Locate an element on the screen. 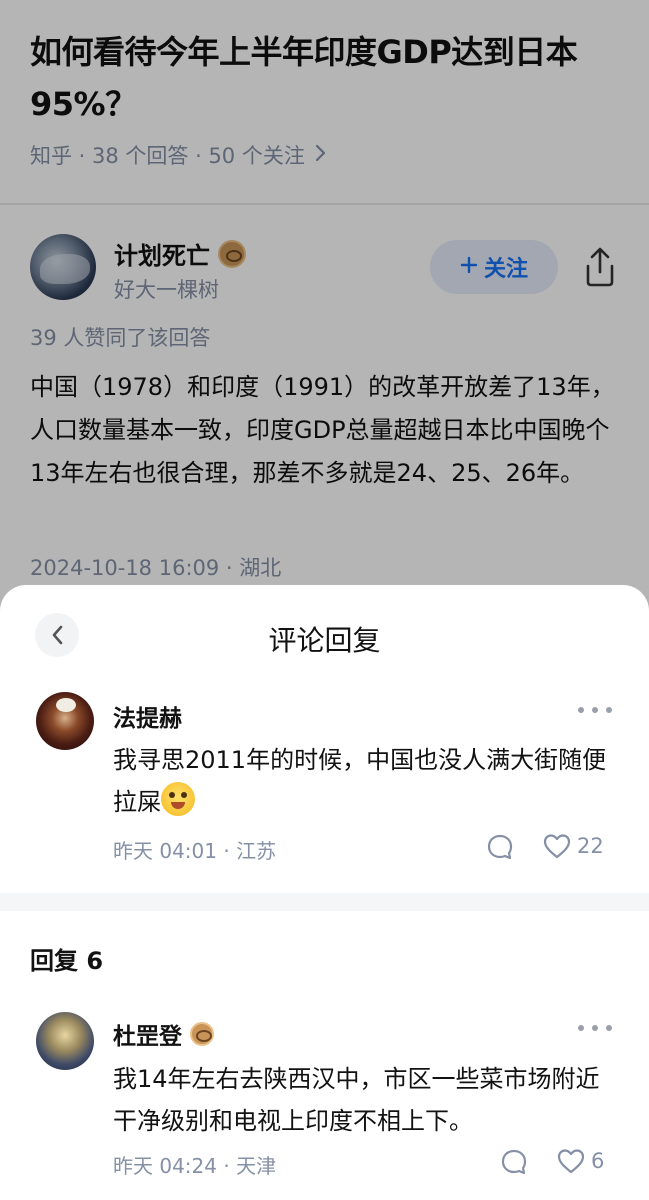 This screenshot has width=649, height=1200. comment-meta: 昨天 04:24 · 天津 is located at coordinates (195, 1166).